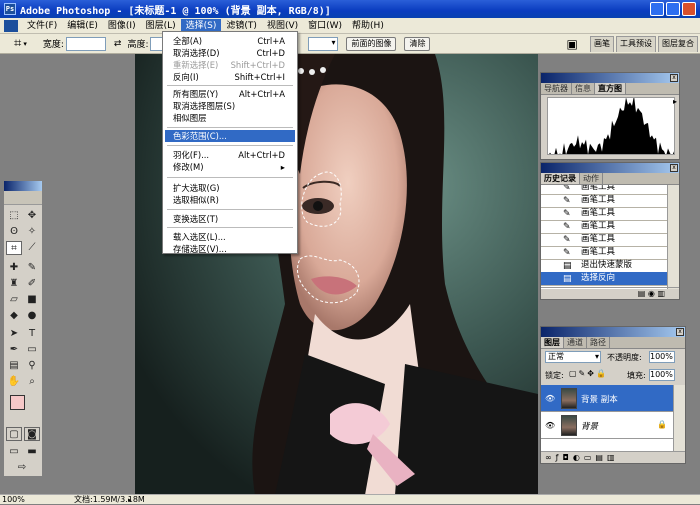 The height and width of the screenshot is (505, 700). Describe the element at coordinates (17, 402) in the screenshot. I see `foreground-color-swatch` at that location.